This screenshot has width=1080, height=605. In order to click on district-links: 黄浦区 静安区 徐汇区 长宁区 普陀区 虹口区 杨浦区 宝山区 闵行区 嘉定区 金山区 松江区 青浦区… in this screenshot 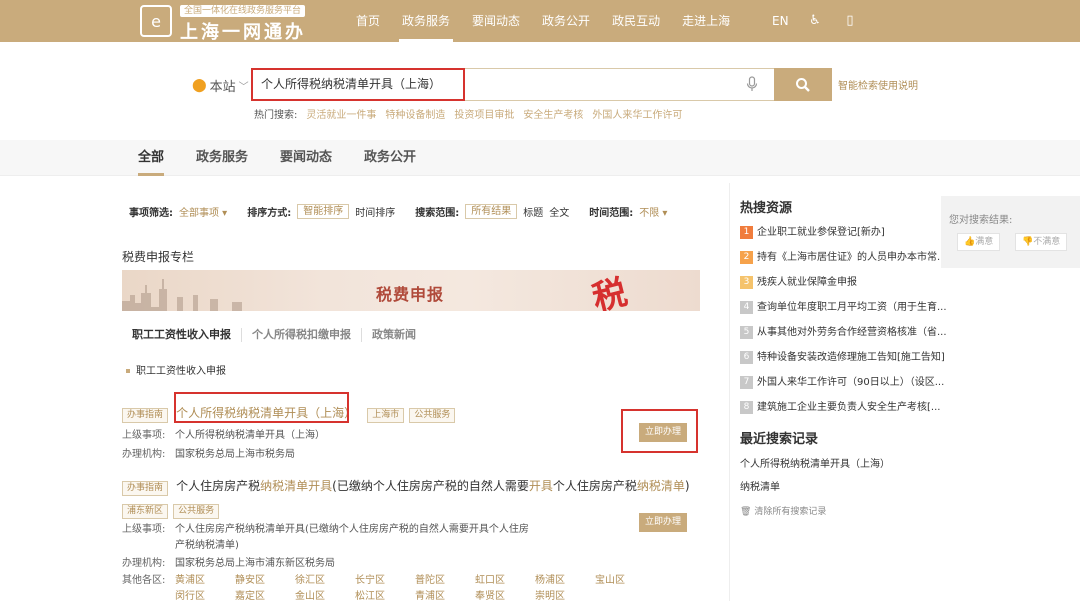, I will do `click(415, 589)`.